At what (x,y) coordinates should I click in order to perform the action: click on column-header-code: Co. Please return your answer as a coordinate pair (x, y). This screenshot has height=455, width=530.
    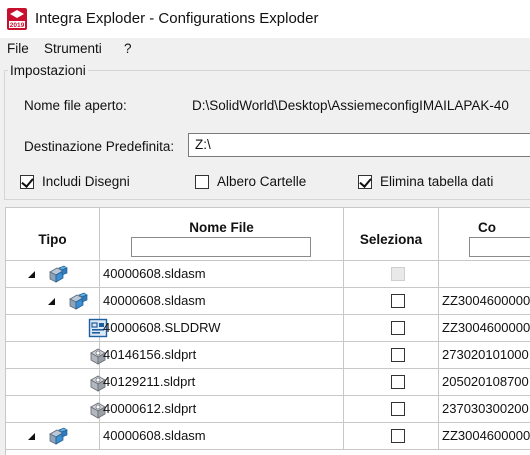
    Looking at the image, I should click on (484, 234).